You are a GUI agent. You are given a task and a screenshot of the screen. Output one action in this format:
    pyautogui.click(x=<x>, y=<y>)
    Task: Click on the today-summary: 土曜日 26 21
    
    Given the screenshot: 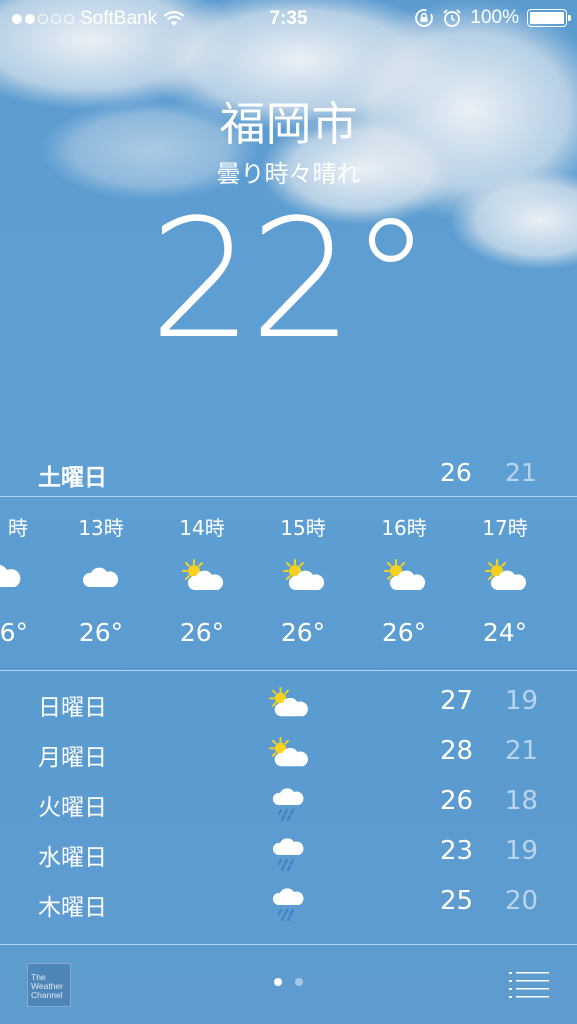 What is the action you would take?
    pyautogui.click(x=288, y=472)
    